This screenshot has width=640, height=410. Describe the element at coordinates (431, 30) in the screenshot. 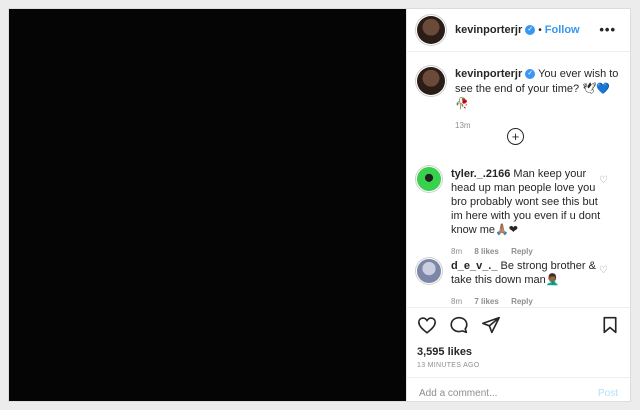

I see `author-avatar` at that location.